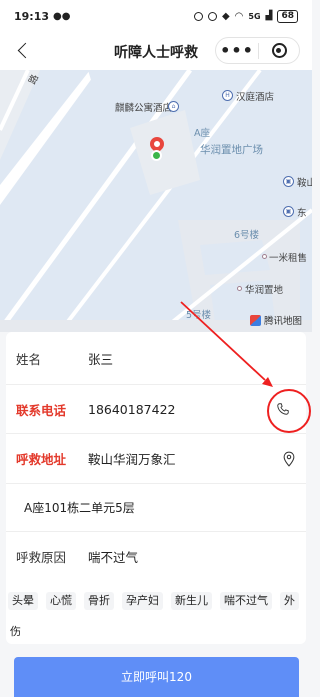 The image size is (320, 697). I want to click on location-pin-icon, so click(289, 459).